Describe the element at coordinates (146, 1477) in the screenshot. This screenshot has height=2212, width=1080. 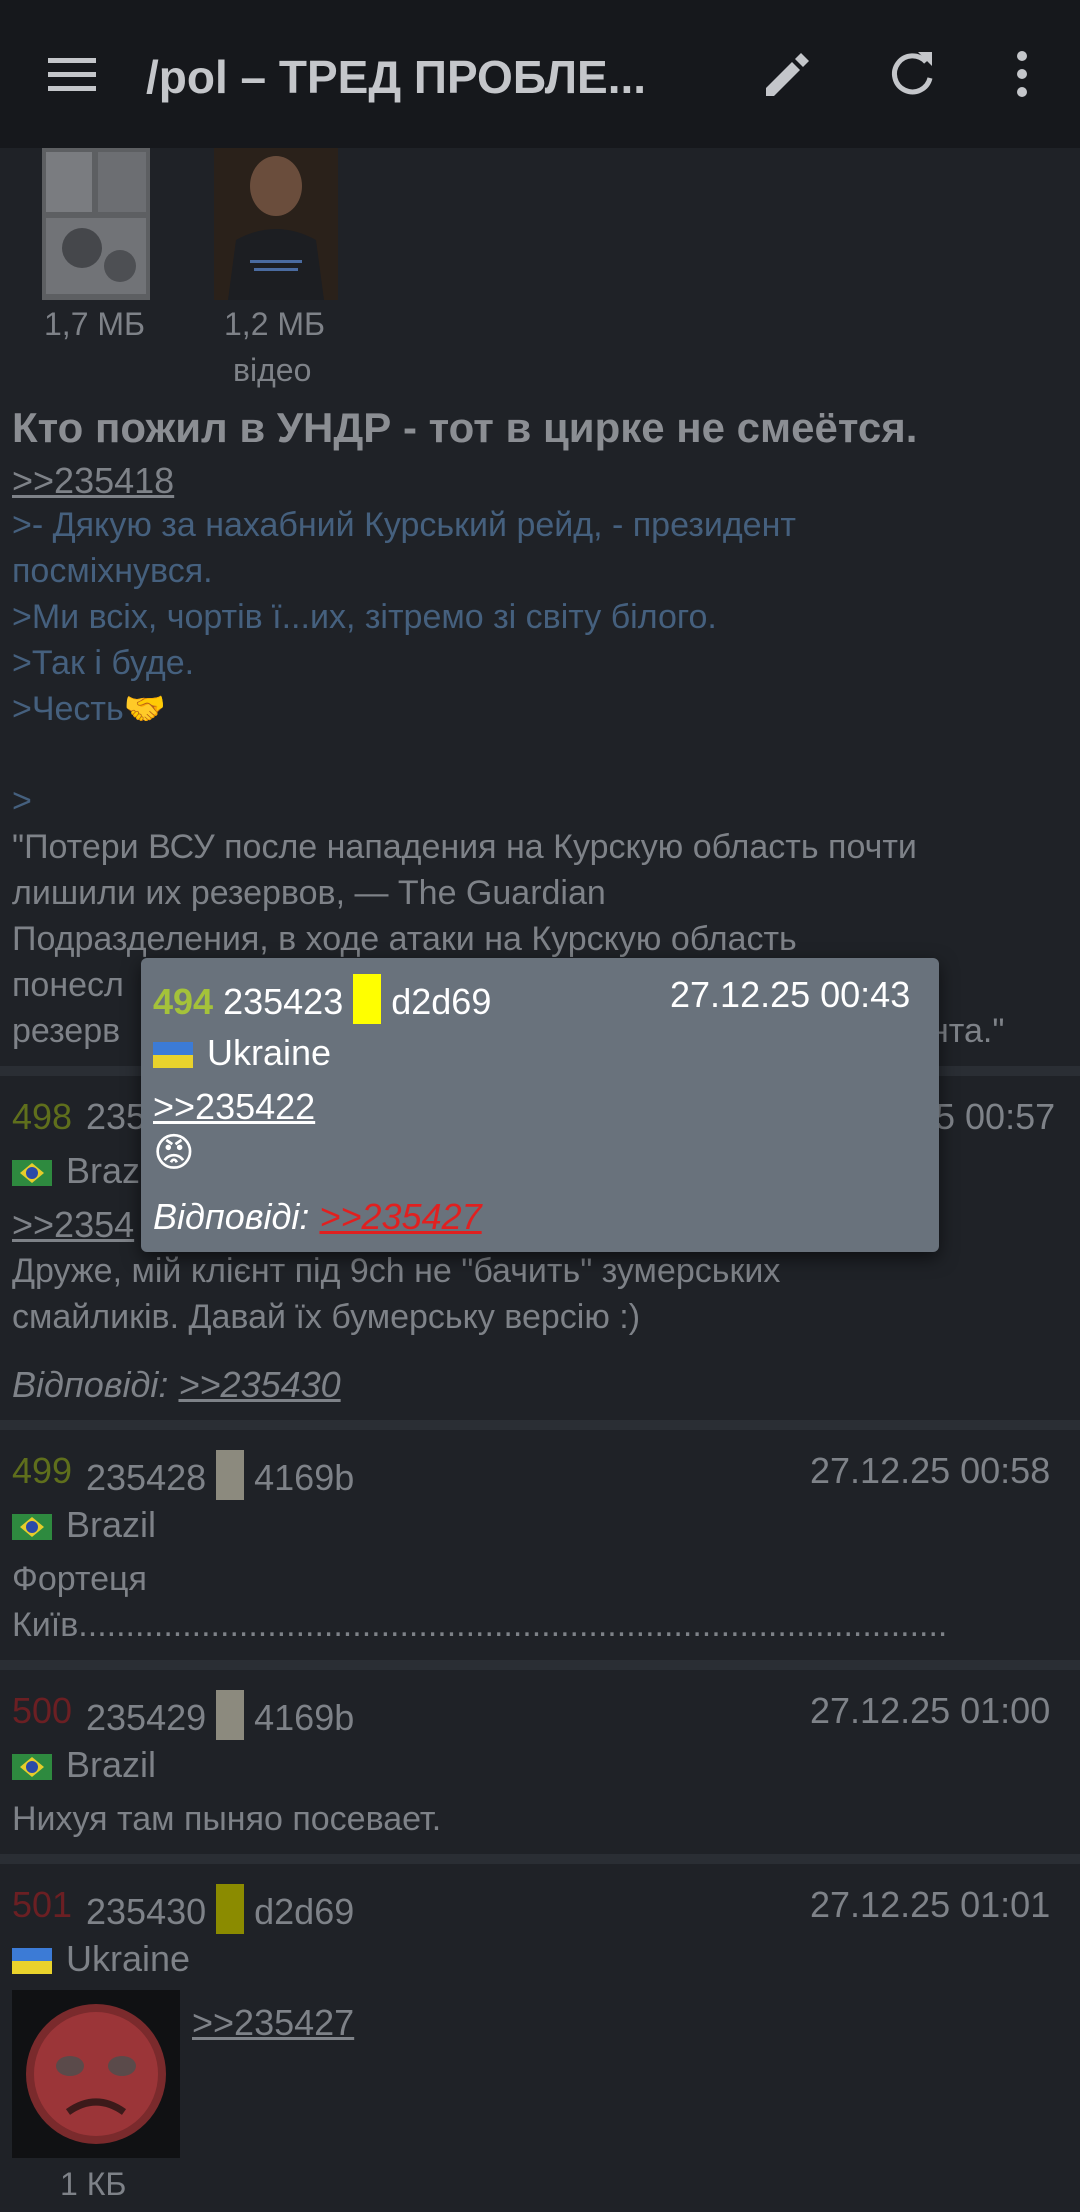
I see `post-id: 235428` at that location.